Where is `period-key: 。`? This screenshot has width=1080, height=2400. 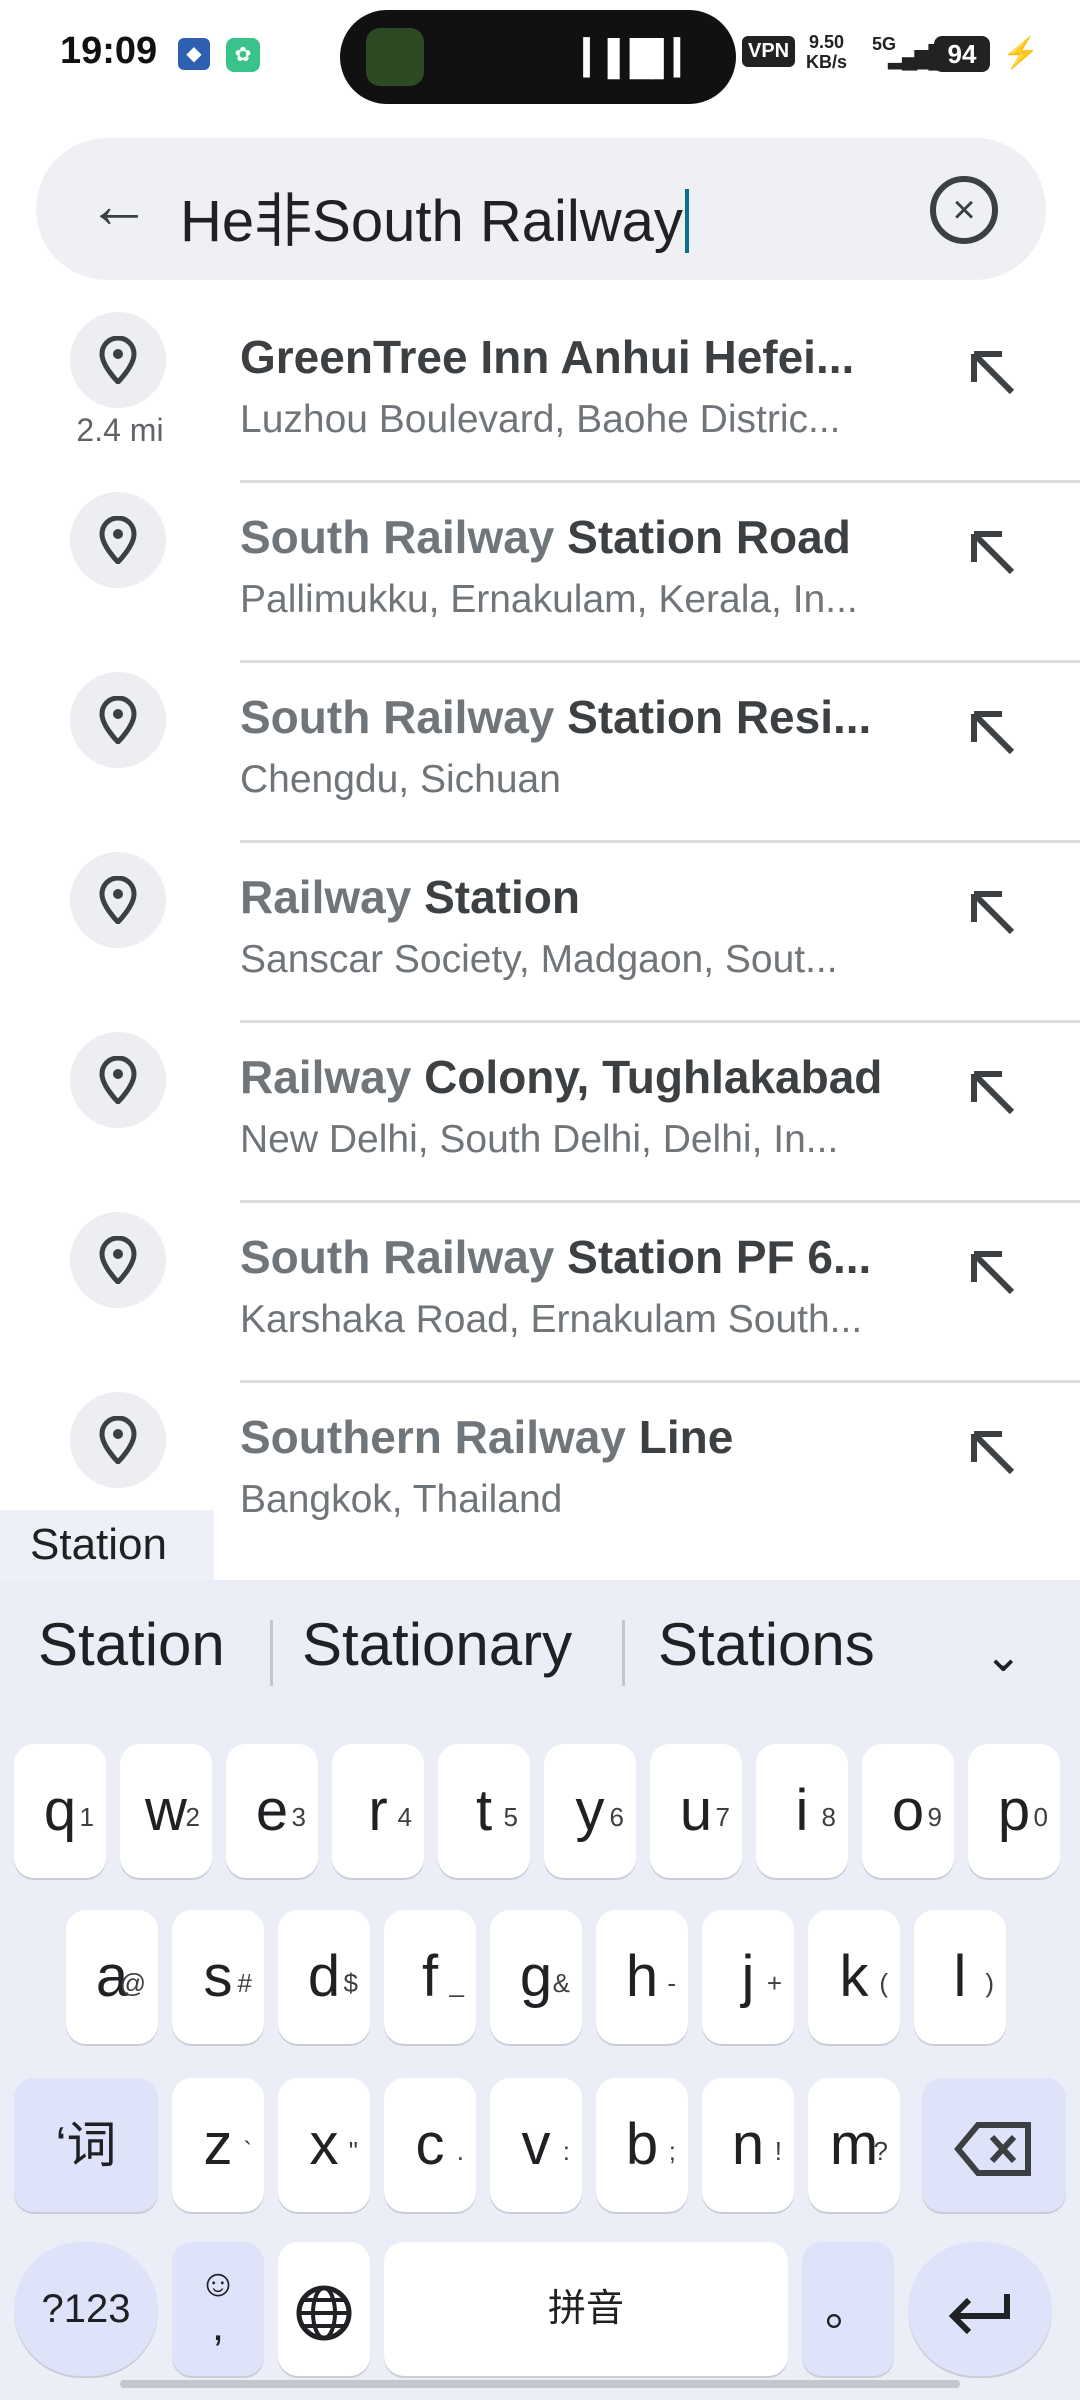
period-key: 。 is located at coordinates (848, 2309).